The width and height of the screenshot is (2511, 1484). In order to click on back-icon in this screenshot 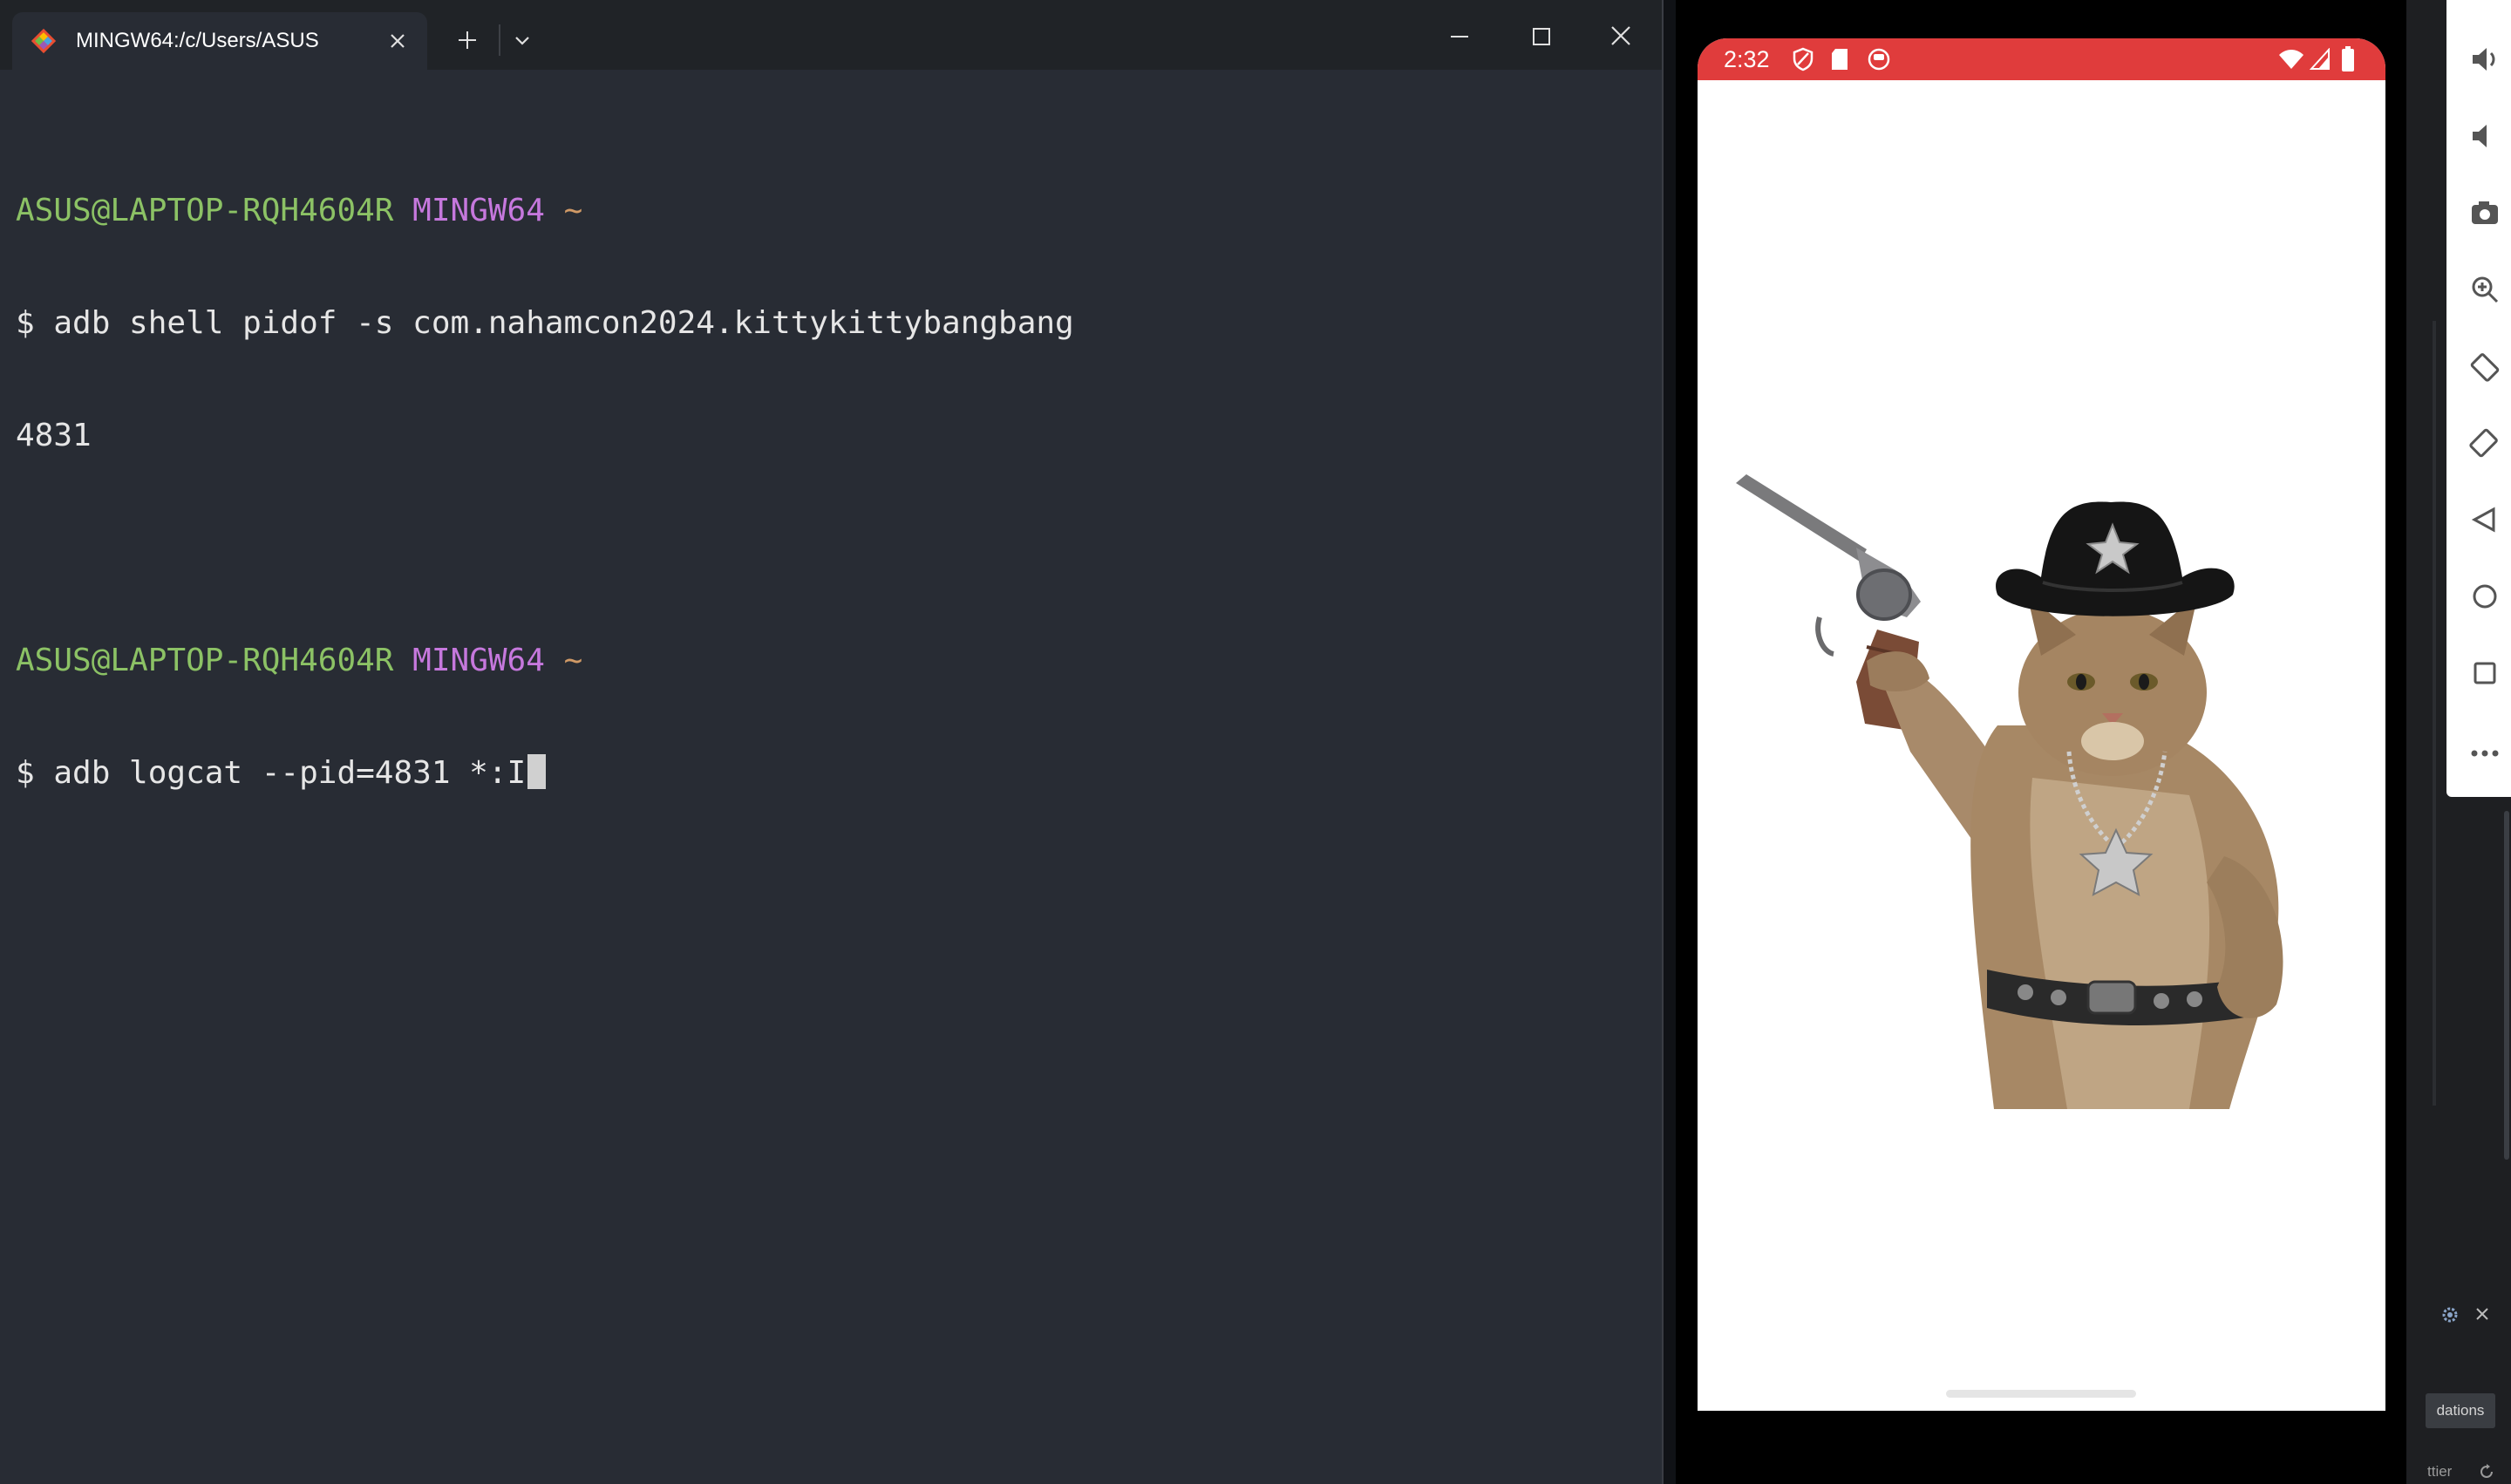, I will do `click(2483, 520)`.